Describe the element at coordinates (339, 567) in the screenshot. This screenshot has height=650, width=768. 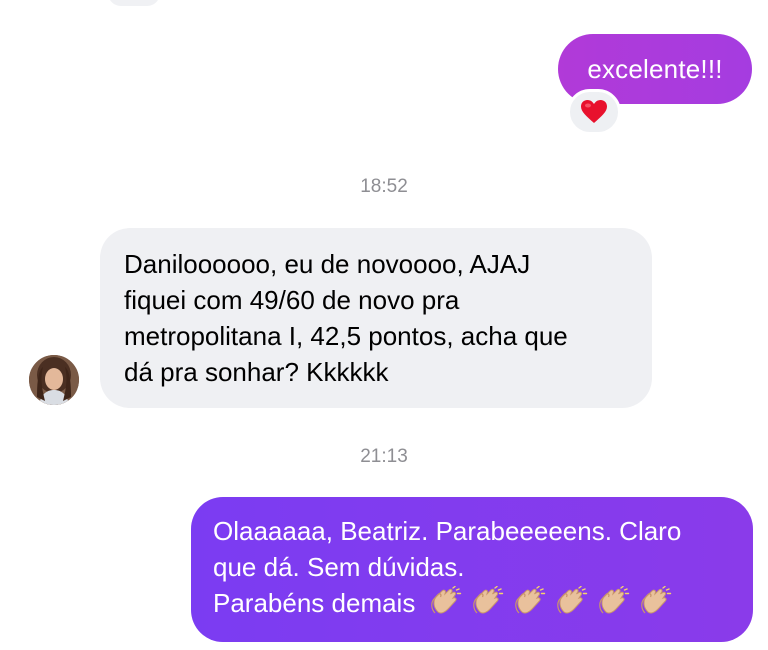
I see `message-line: que dá. Sem dúvidas.` at that location.